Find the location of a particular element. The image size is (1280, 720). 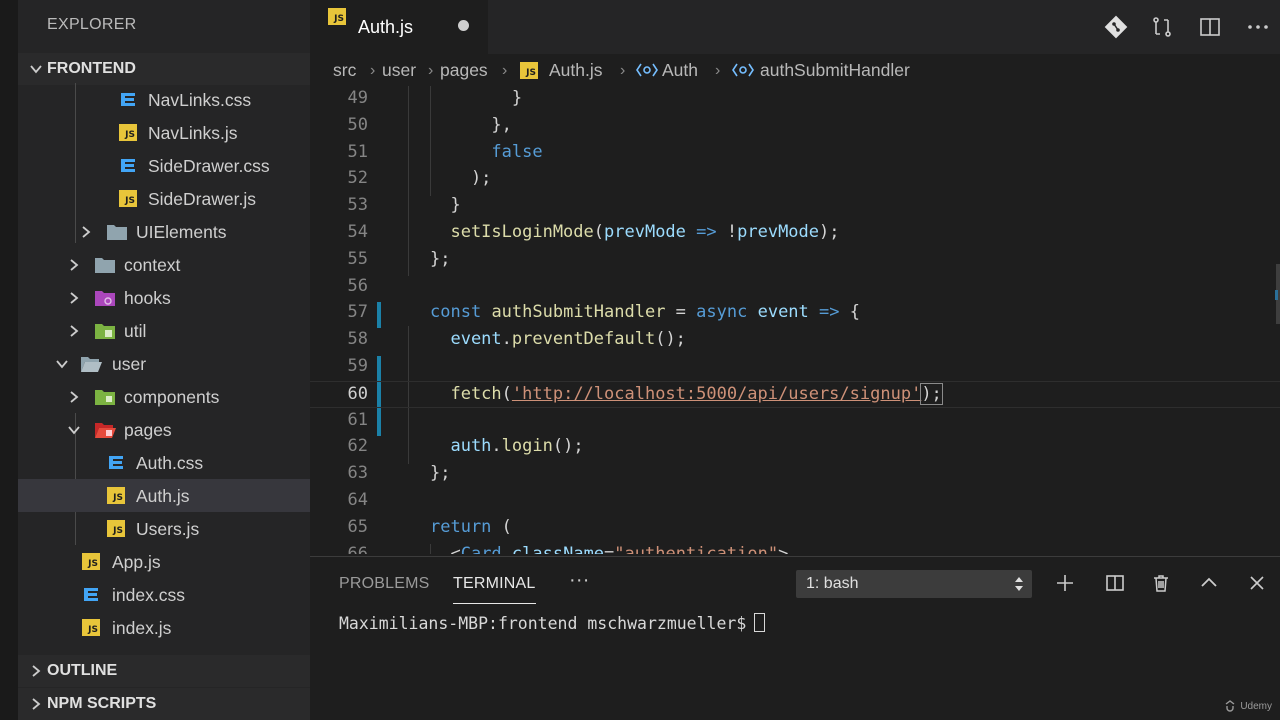

breadcrumb-item: src is located at coordinates (344, 70).